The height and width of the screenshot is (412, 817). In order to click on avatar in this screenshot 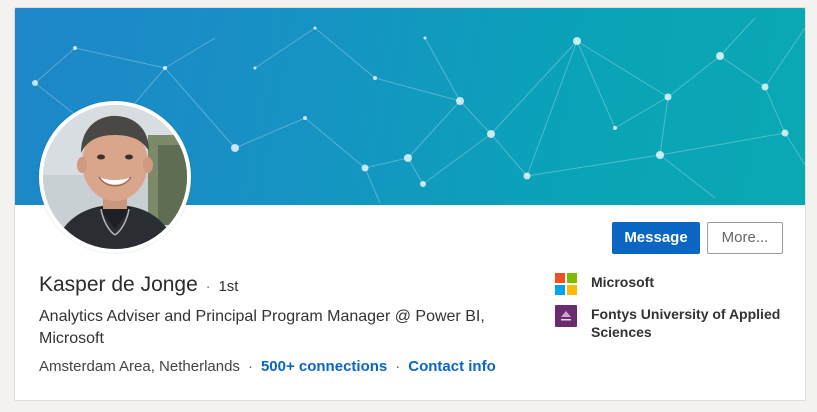, I will do `click(115, 177)`.